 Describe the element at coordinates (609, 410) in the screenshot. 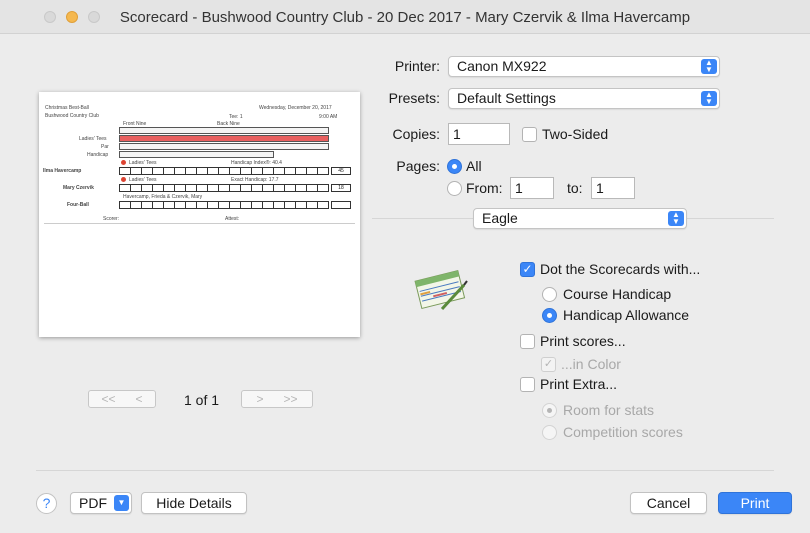

I see `room-for-stats-label: Room for stats` at that location.